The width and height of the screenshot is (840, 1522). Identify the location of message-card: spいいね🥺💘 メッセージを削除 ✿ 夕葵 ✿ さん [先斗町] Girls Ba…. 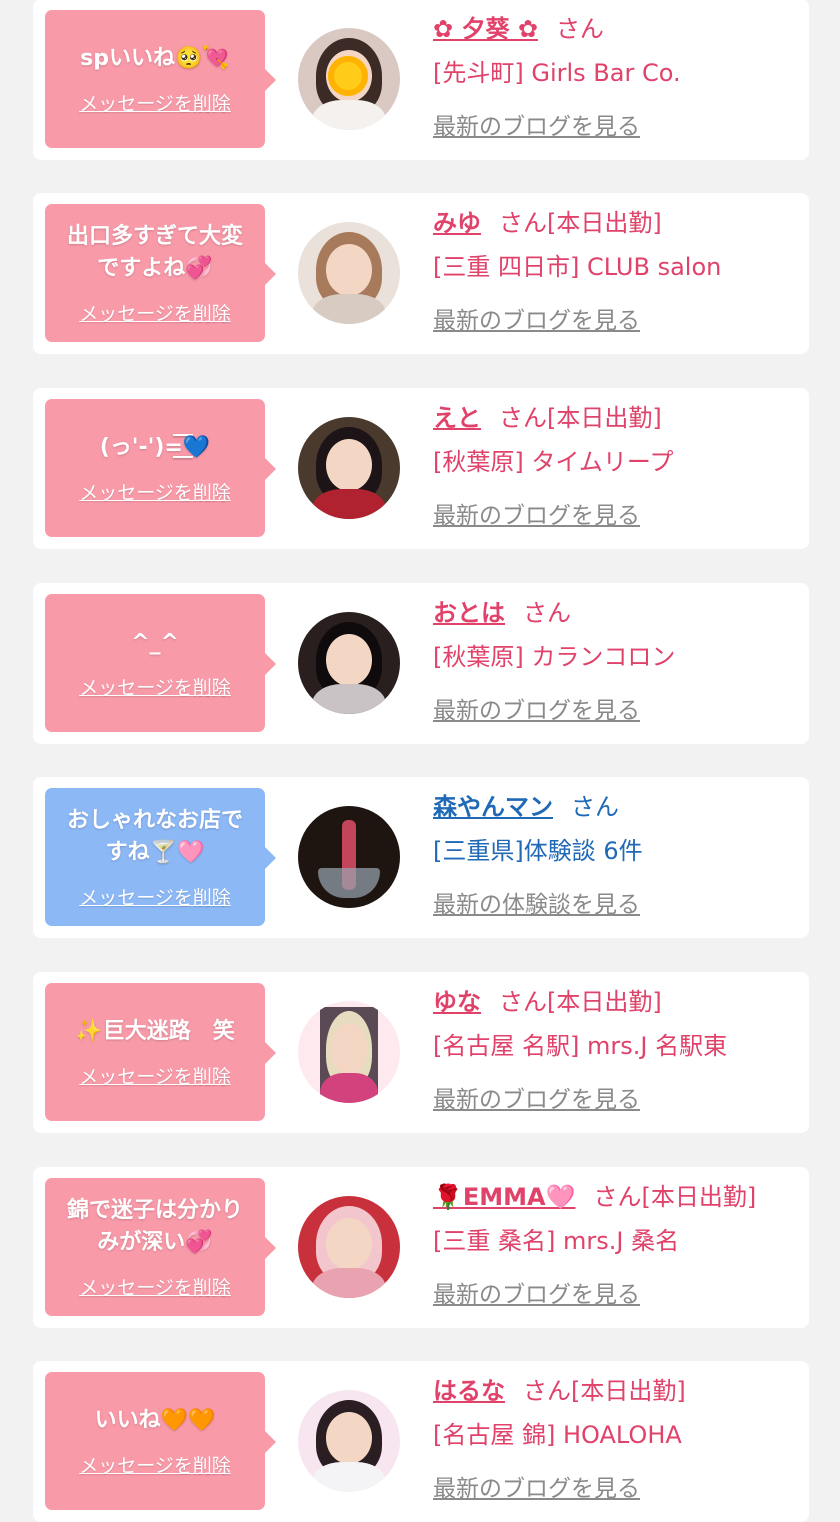
(421, 80).